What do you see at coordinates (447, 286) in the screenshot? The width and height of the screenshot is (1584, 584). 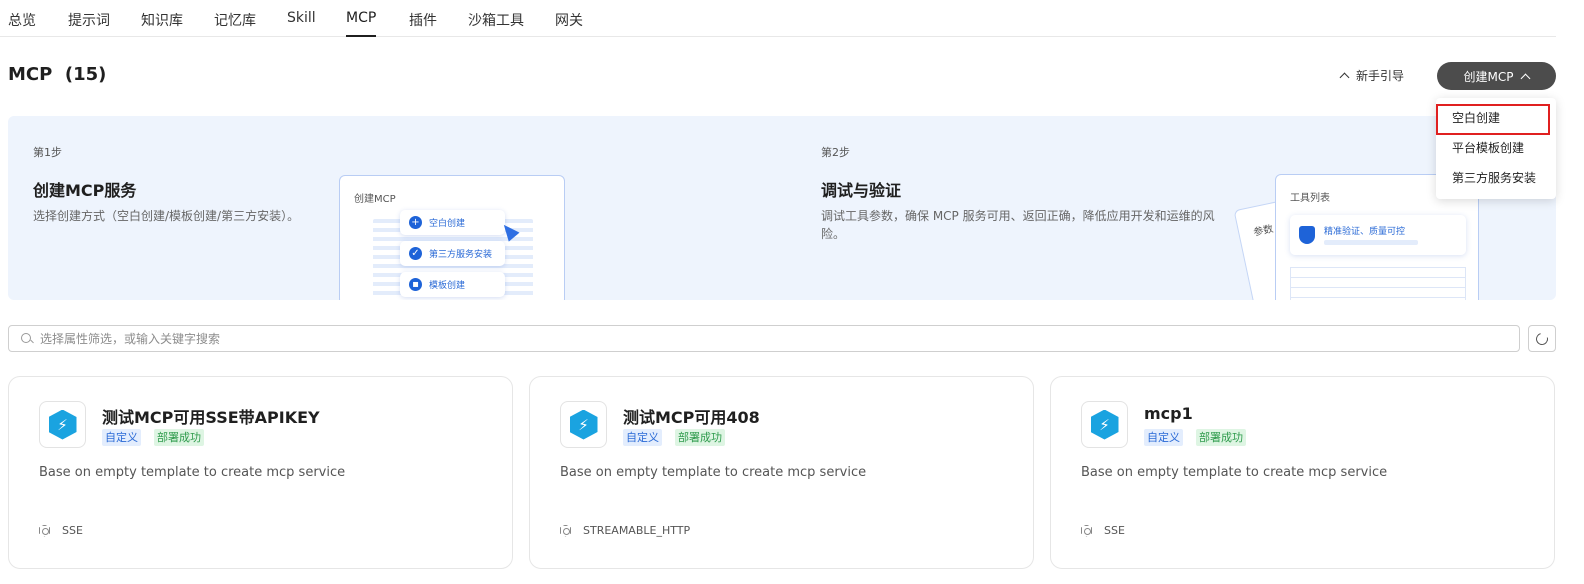 I see `option-label: 模板创建` at bounding box center [447, 286].